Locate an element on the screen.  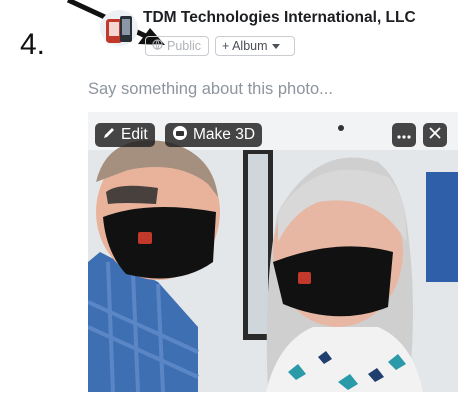
edit-button: Edit is located at coordinates (125, 135).